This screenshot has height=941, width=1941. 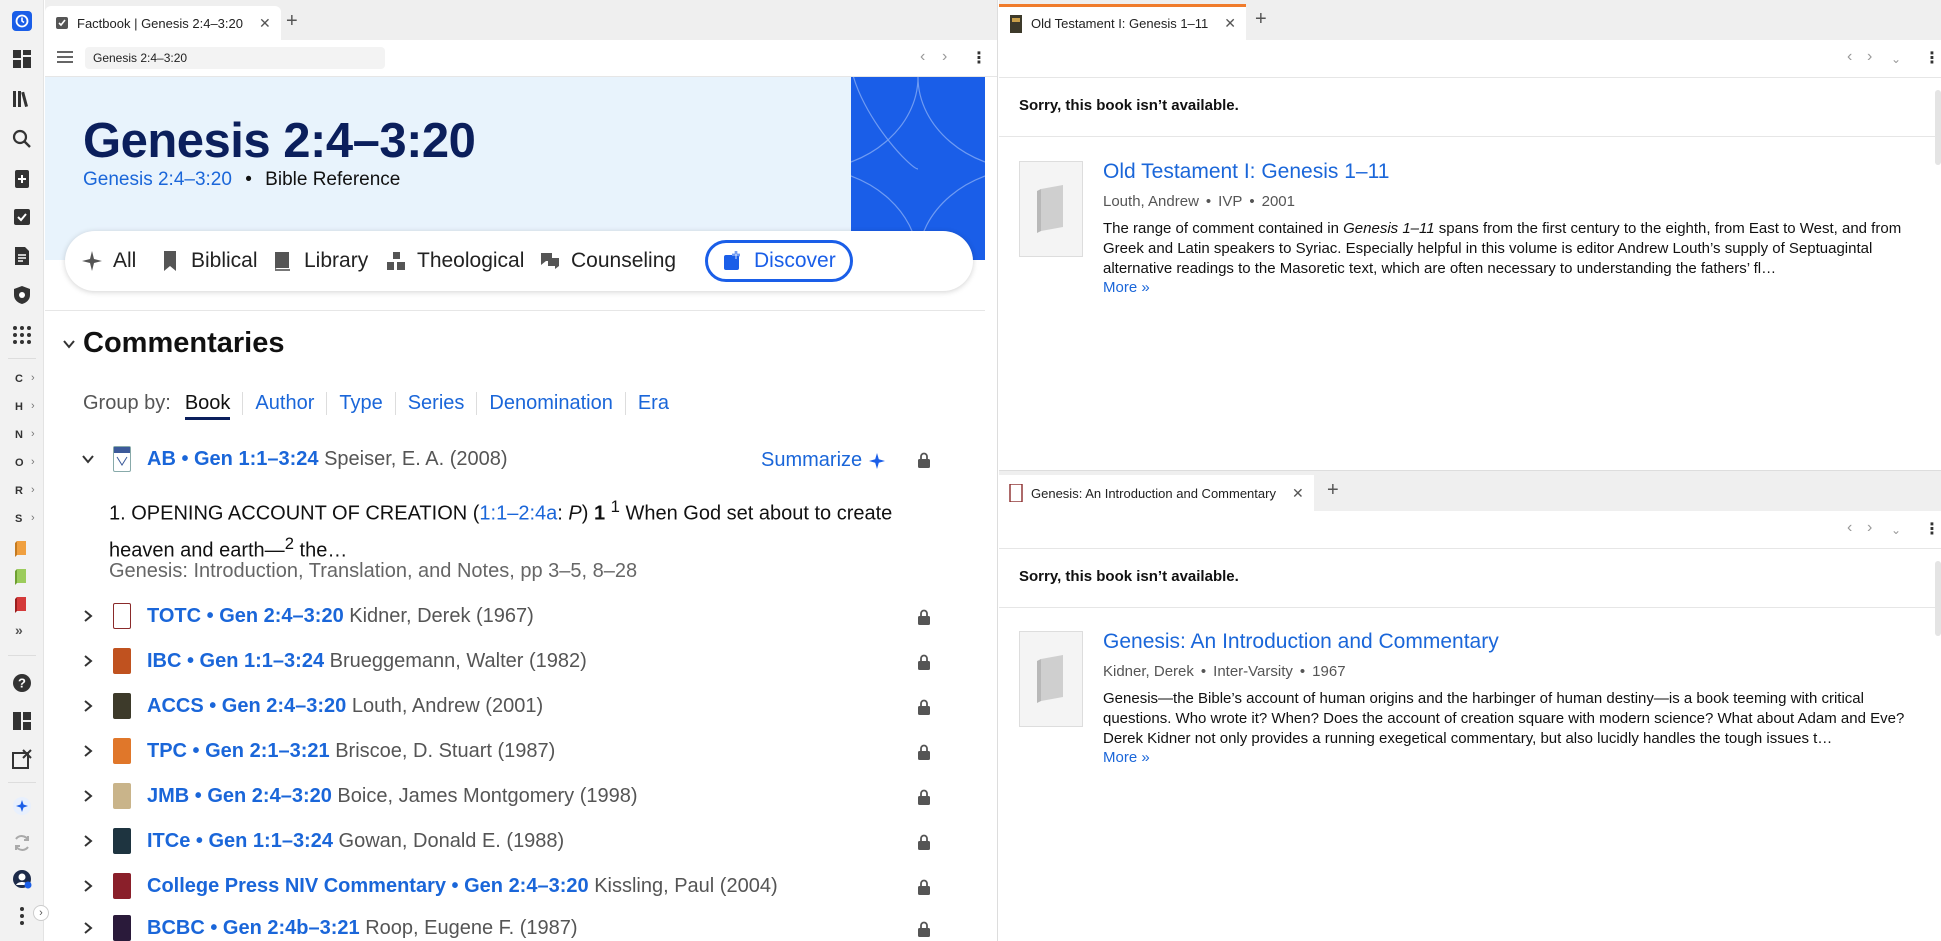 What do you see at coordinates (360, 403) in the screenshot?
I see `group-by-type: Type` at bounding box center [360, 403].